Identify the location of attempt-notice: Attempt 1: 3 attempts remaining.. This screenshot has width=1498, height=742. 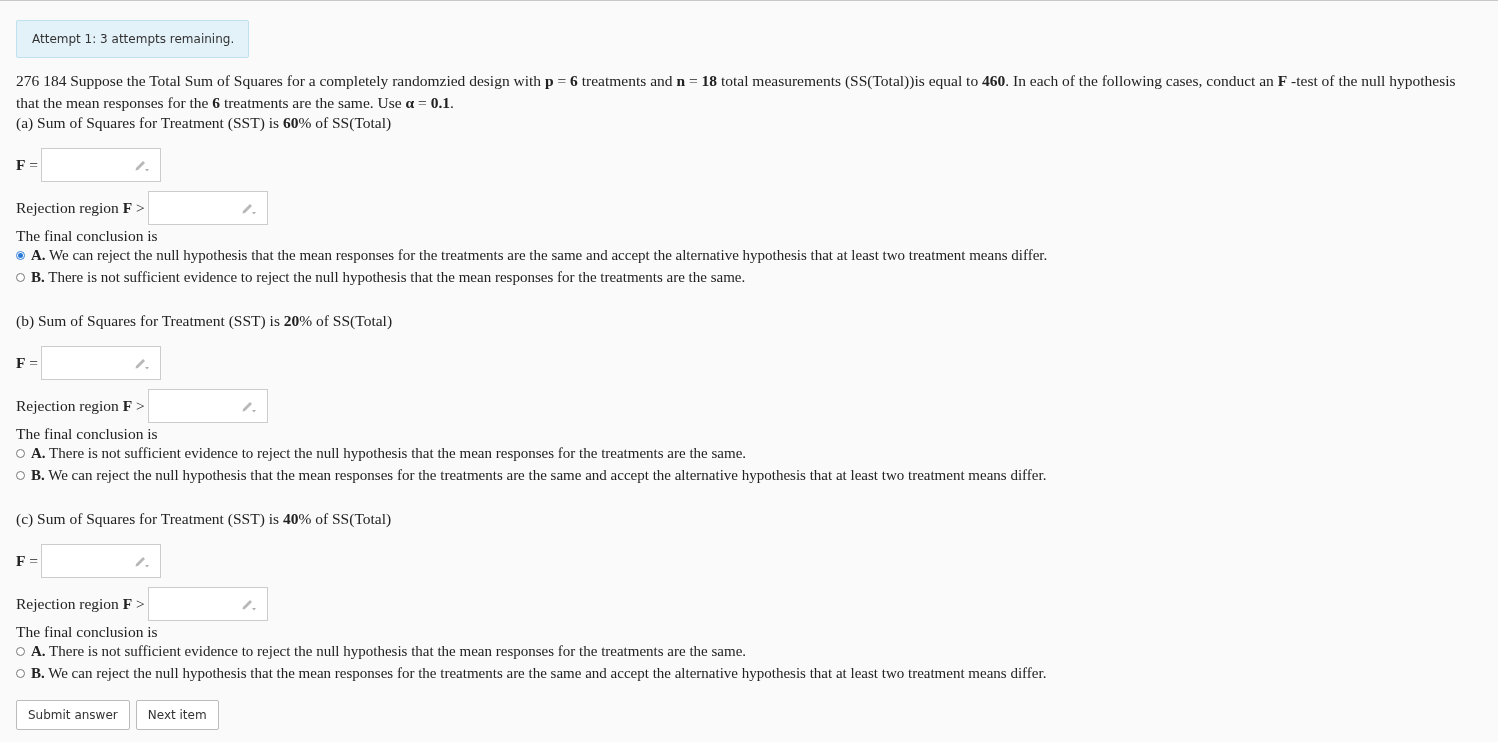
(133, 39).